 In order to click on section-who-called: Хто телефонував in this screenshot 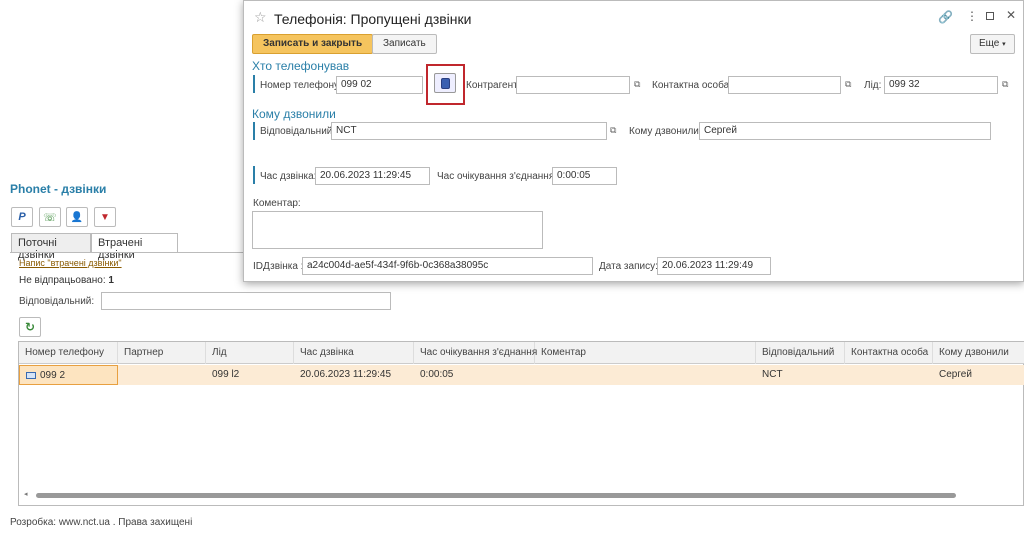, I will do `click(301, 66)`.